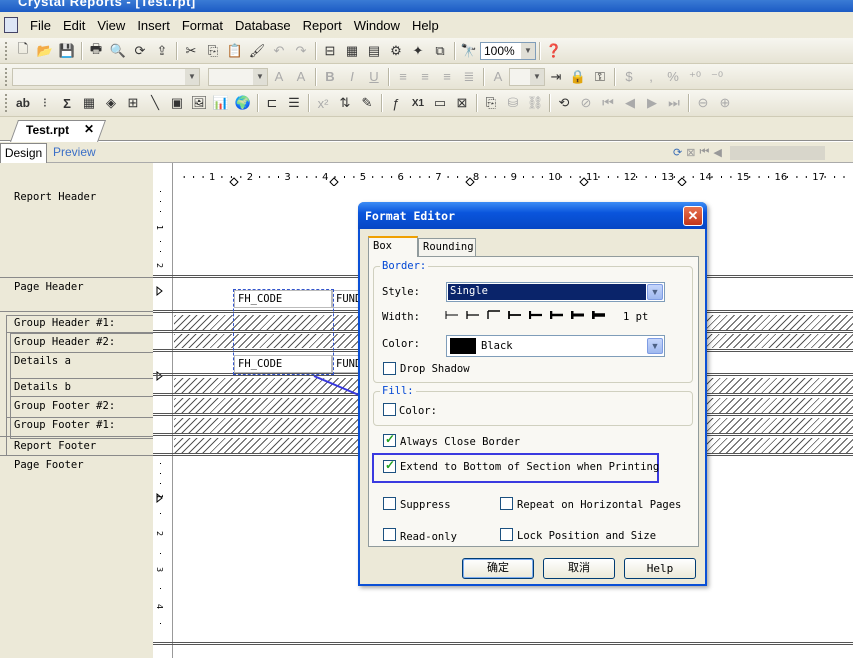 The image size is (853, 658). I want to click on width-option-2pt, so click(536, 315).